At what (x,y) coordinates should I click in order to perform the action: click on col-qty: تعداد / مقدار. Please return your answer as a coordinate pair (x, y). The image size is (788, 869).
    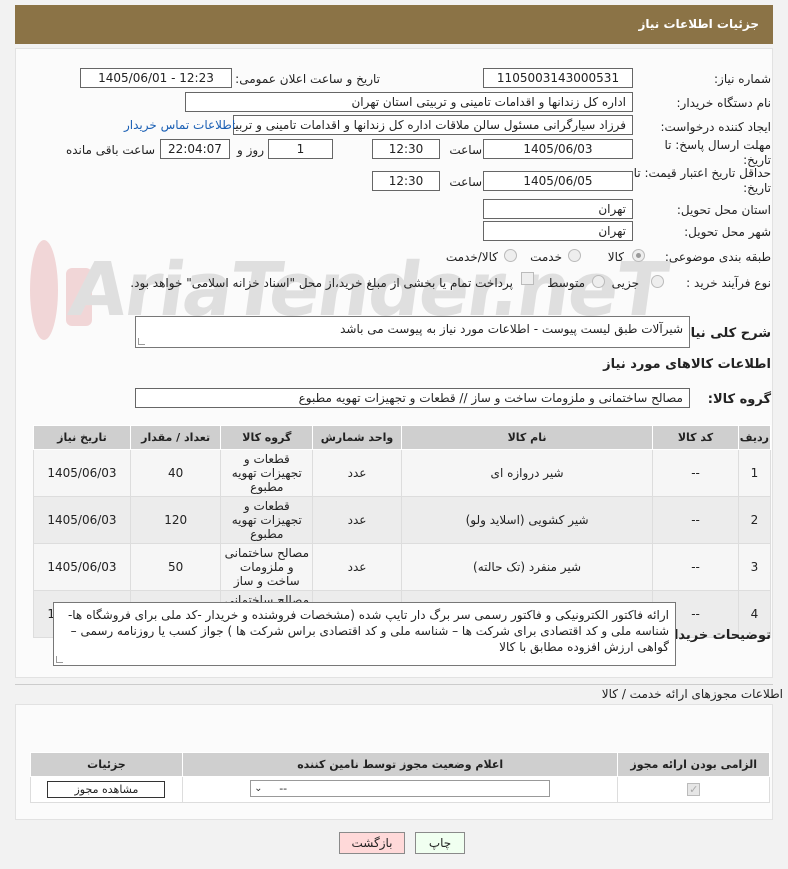
    Looking at the image, I should click on (175, 437).